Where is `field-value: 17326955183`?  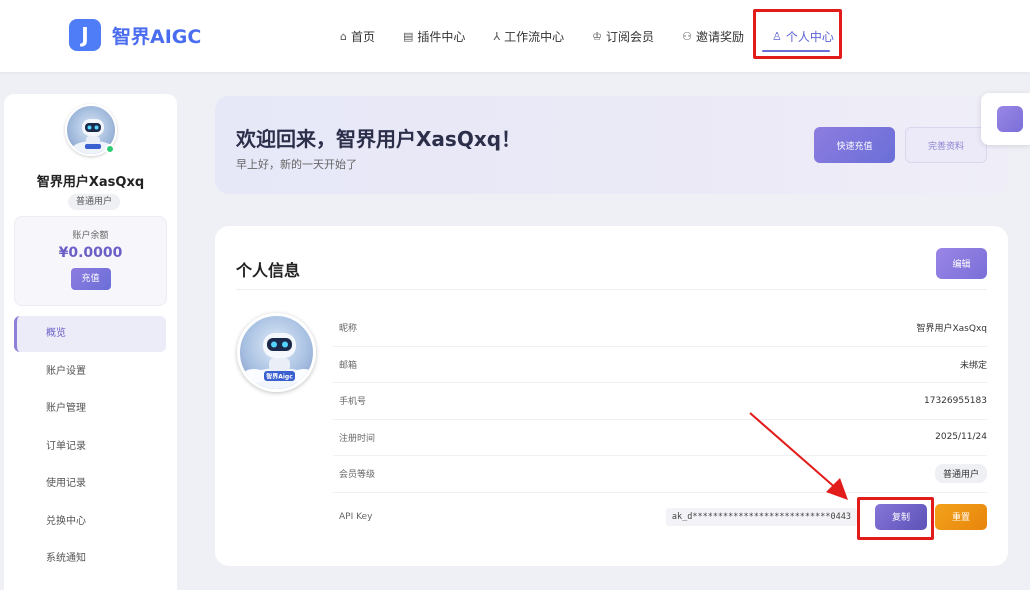
field-value: 17326955183 is located at coordinates (955, 400).